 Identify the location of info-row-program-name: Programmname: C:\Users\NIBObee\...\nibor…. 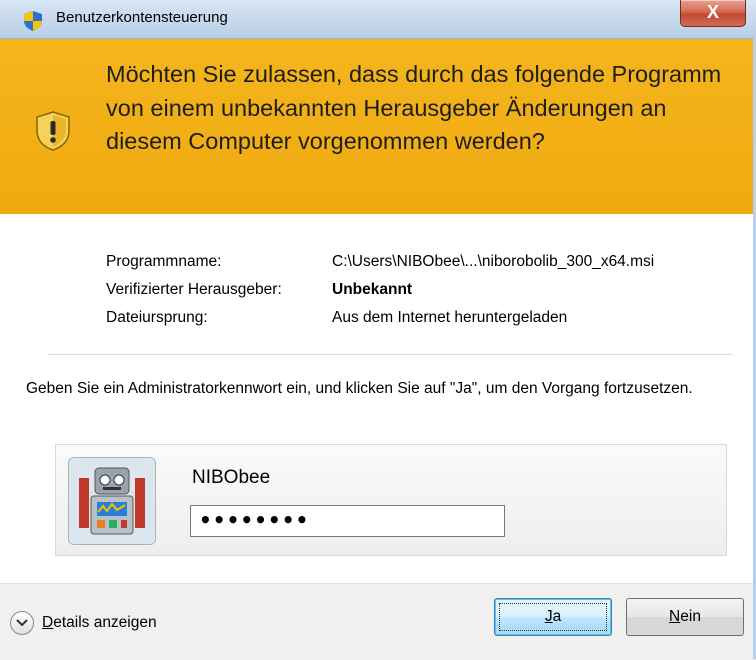
(426, 267).